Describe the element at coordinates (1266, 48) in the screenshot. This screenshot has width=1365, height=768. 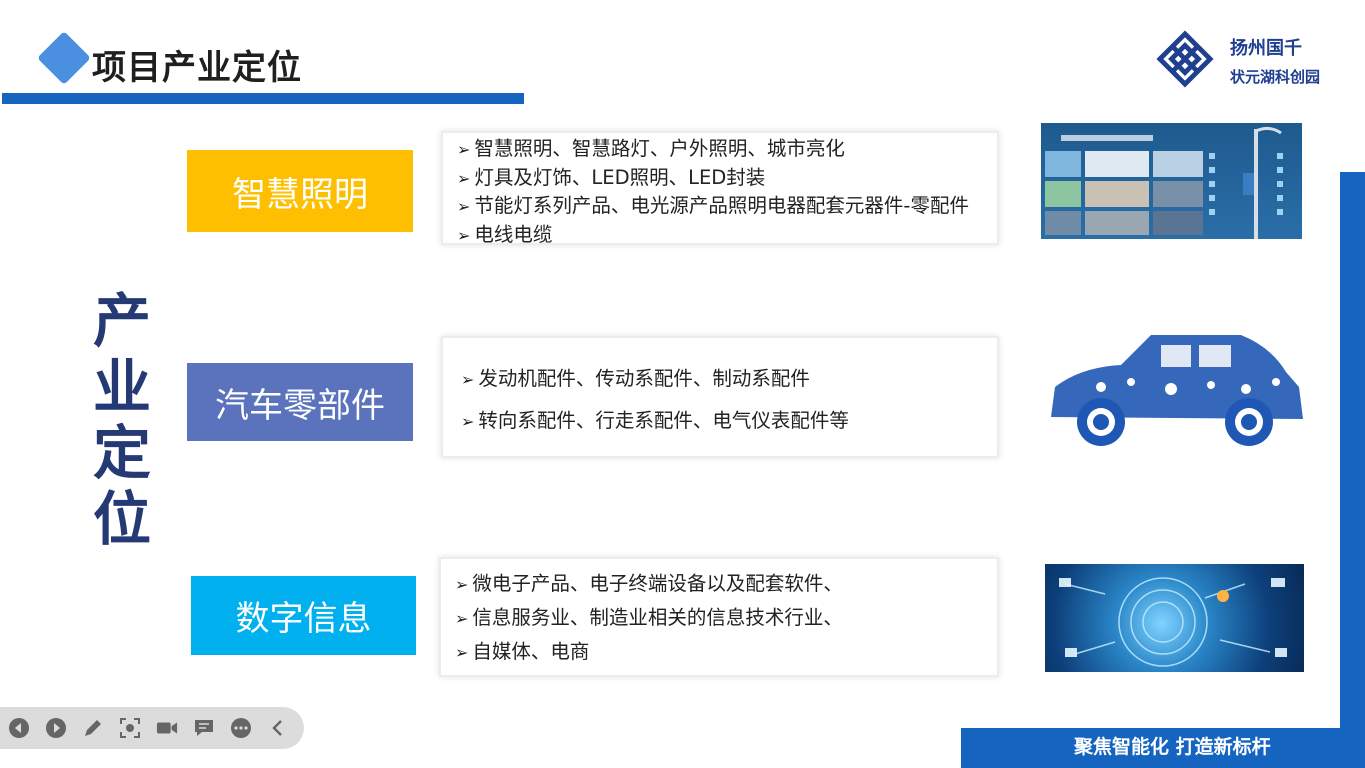
I see `logo-name: 扬州国千` at that location.